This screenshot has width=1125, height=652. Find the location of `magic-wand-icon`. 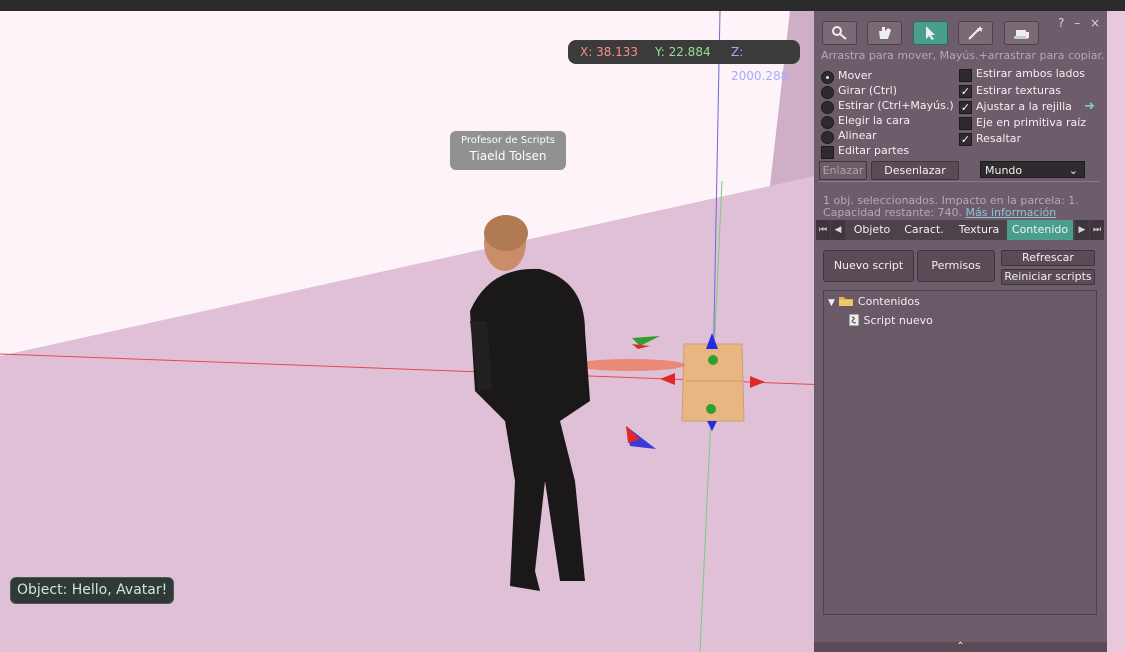

magic-wand-icon is located at coordinates (975, 33).